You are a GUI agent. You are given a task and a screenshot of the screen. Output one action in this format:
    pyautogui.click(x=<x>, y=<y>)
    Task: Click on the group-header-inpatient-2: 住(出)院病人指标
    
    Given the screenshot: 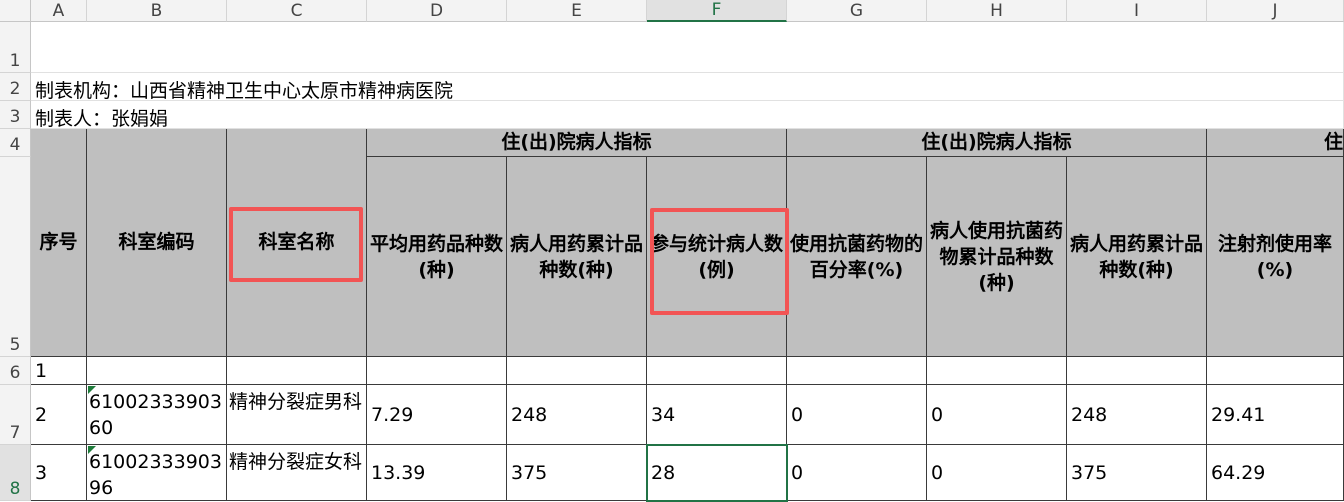 What is the action you would take?
    pyautogui.click(x=997, y=143)
    